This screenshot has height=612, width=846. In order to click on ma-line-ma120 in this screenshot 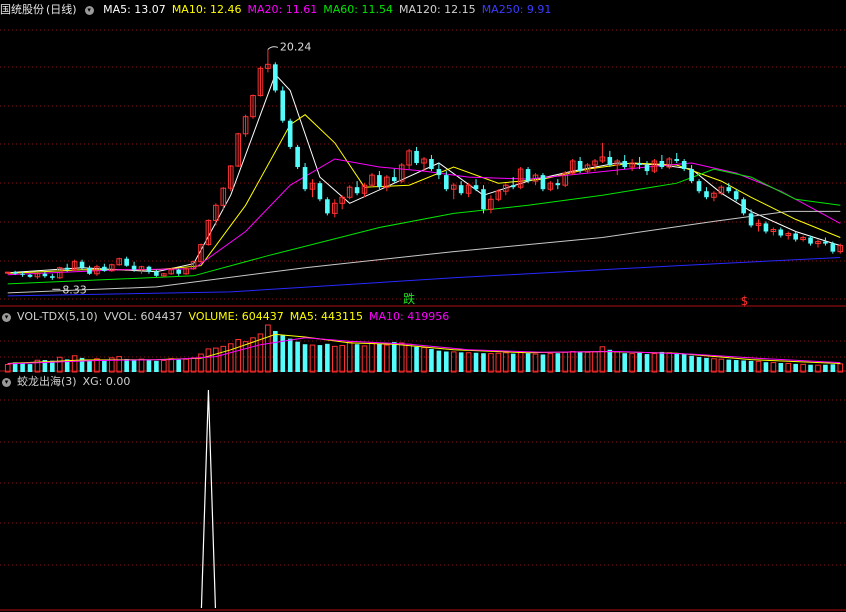, I will do `click(424, 252)`.